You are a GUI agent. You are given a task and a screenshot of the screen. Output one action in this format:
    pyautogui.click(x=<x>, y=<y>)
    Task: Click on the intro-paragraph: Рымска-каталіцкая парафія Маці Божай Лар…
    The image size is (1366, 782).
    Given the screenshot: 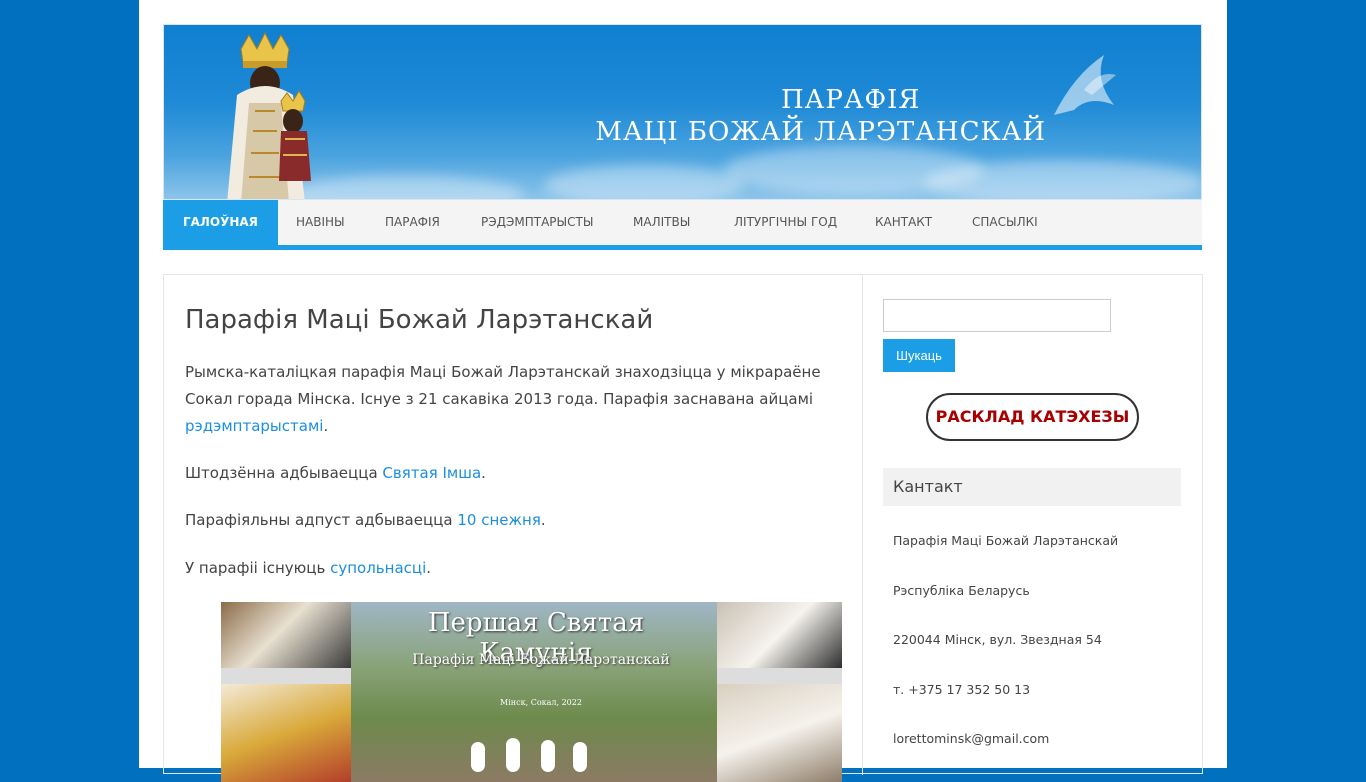 What is the action you would take?
    pyautogui.click(x=505, y=399)
    